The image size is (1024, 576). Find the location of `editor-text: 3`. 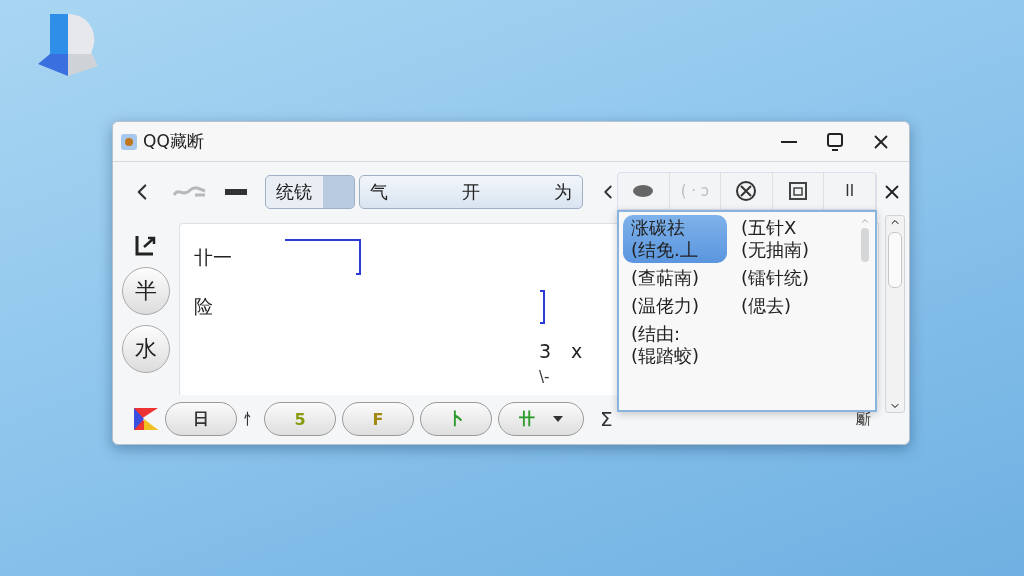

editor-text: 3 is located at coordinates (545, 351).